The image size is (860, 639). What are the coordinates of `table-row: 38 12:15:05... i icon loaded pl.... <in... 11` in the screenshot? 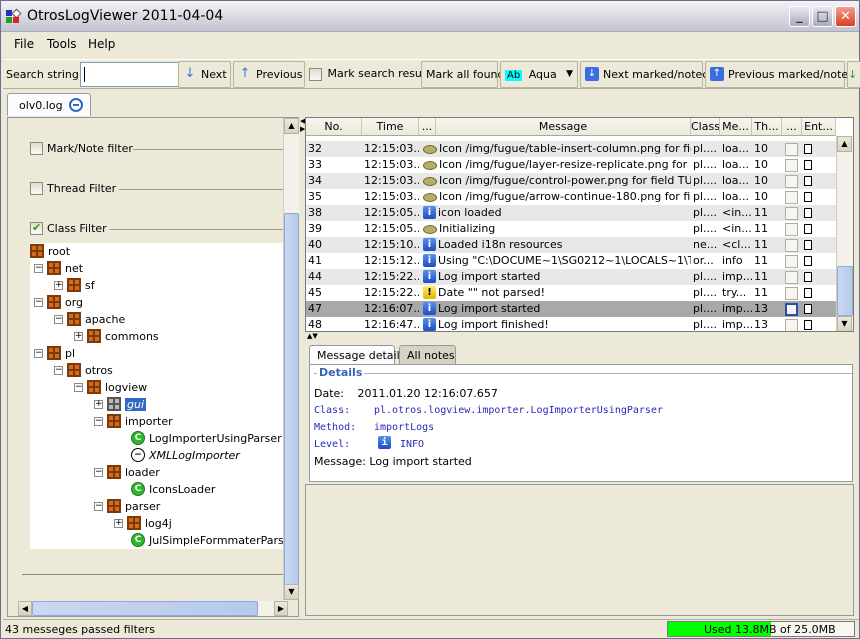 It's located at (571, 213).